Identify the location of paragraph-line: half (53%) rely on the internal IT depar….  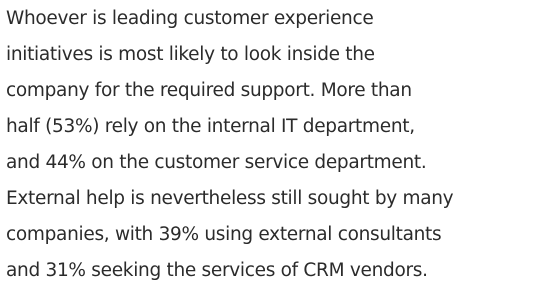
(210, 126).